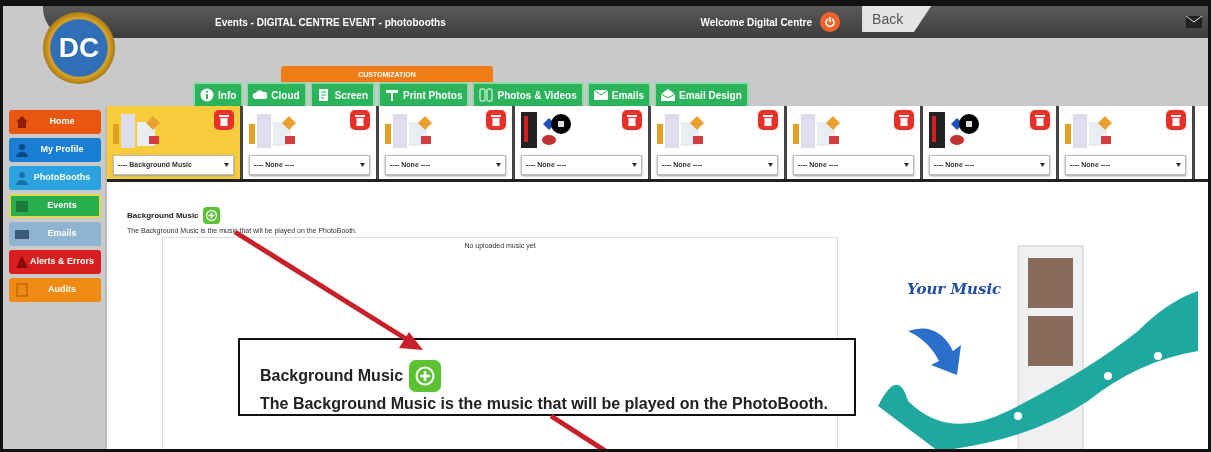  I want to click on sidebar-item: Home, so click(55, 122).